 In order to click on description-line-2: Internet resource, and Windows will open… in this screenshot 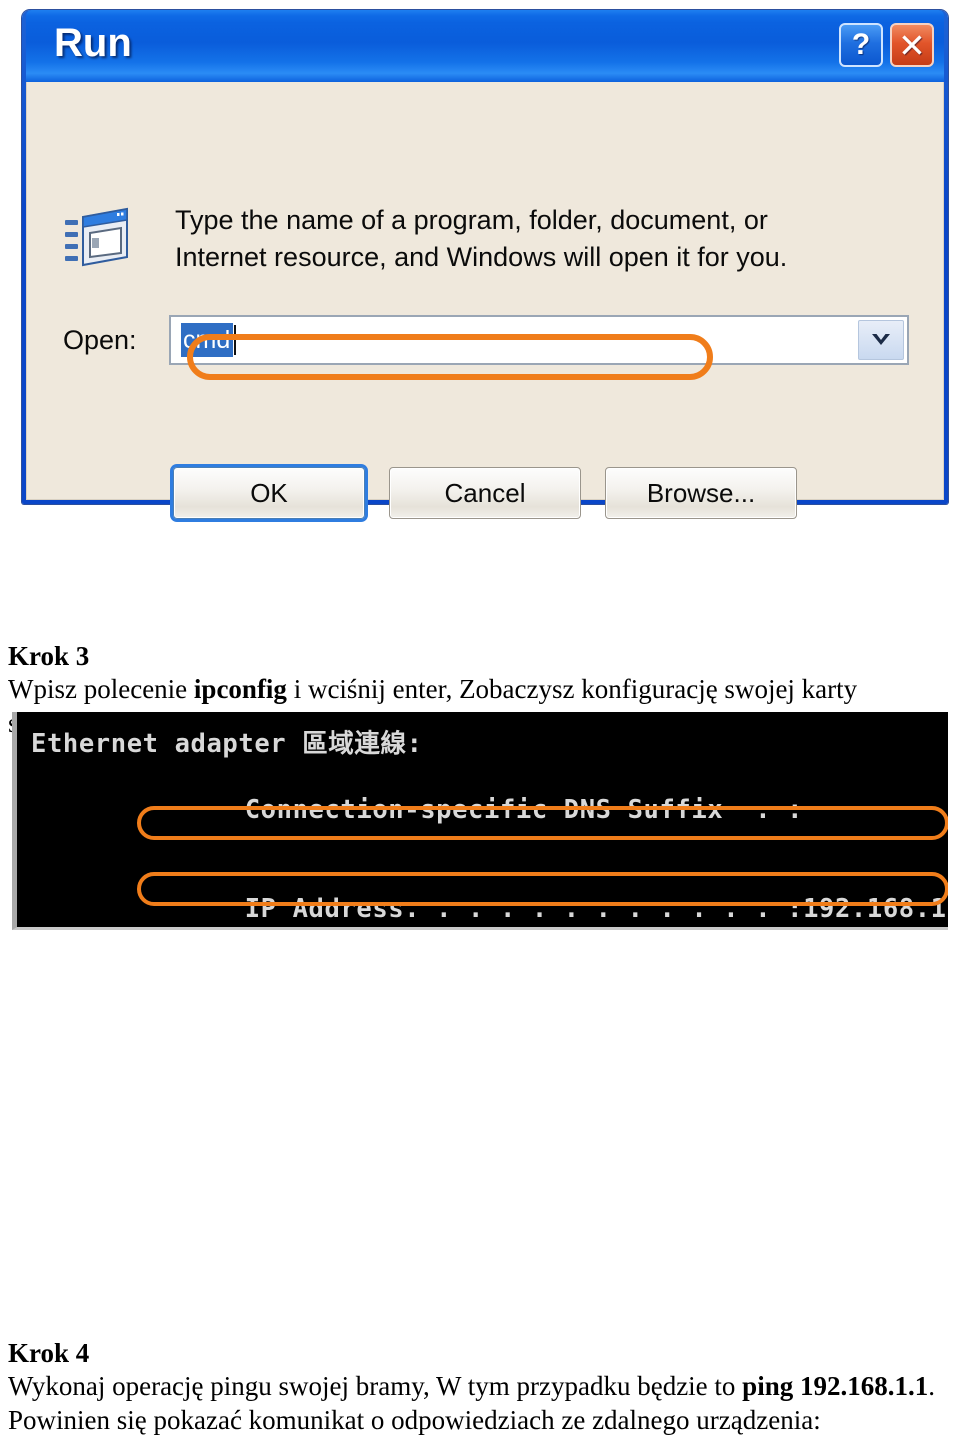, I will do `click(481, 257)`.